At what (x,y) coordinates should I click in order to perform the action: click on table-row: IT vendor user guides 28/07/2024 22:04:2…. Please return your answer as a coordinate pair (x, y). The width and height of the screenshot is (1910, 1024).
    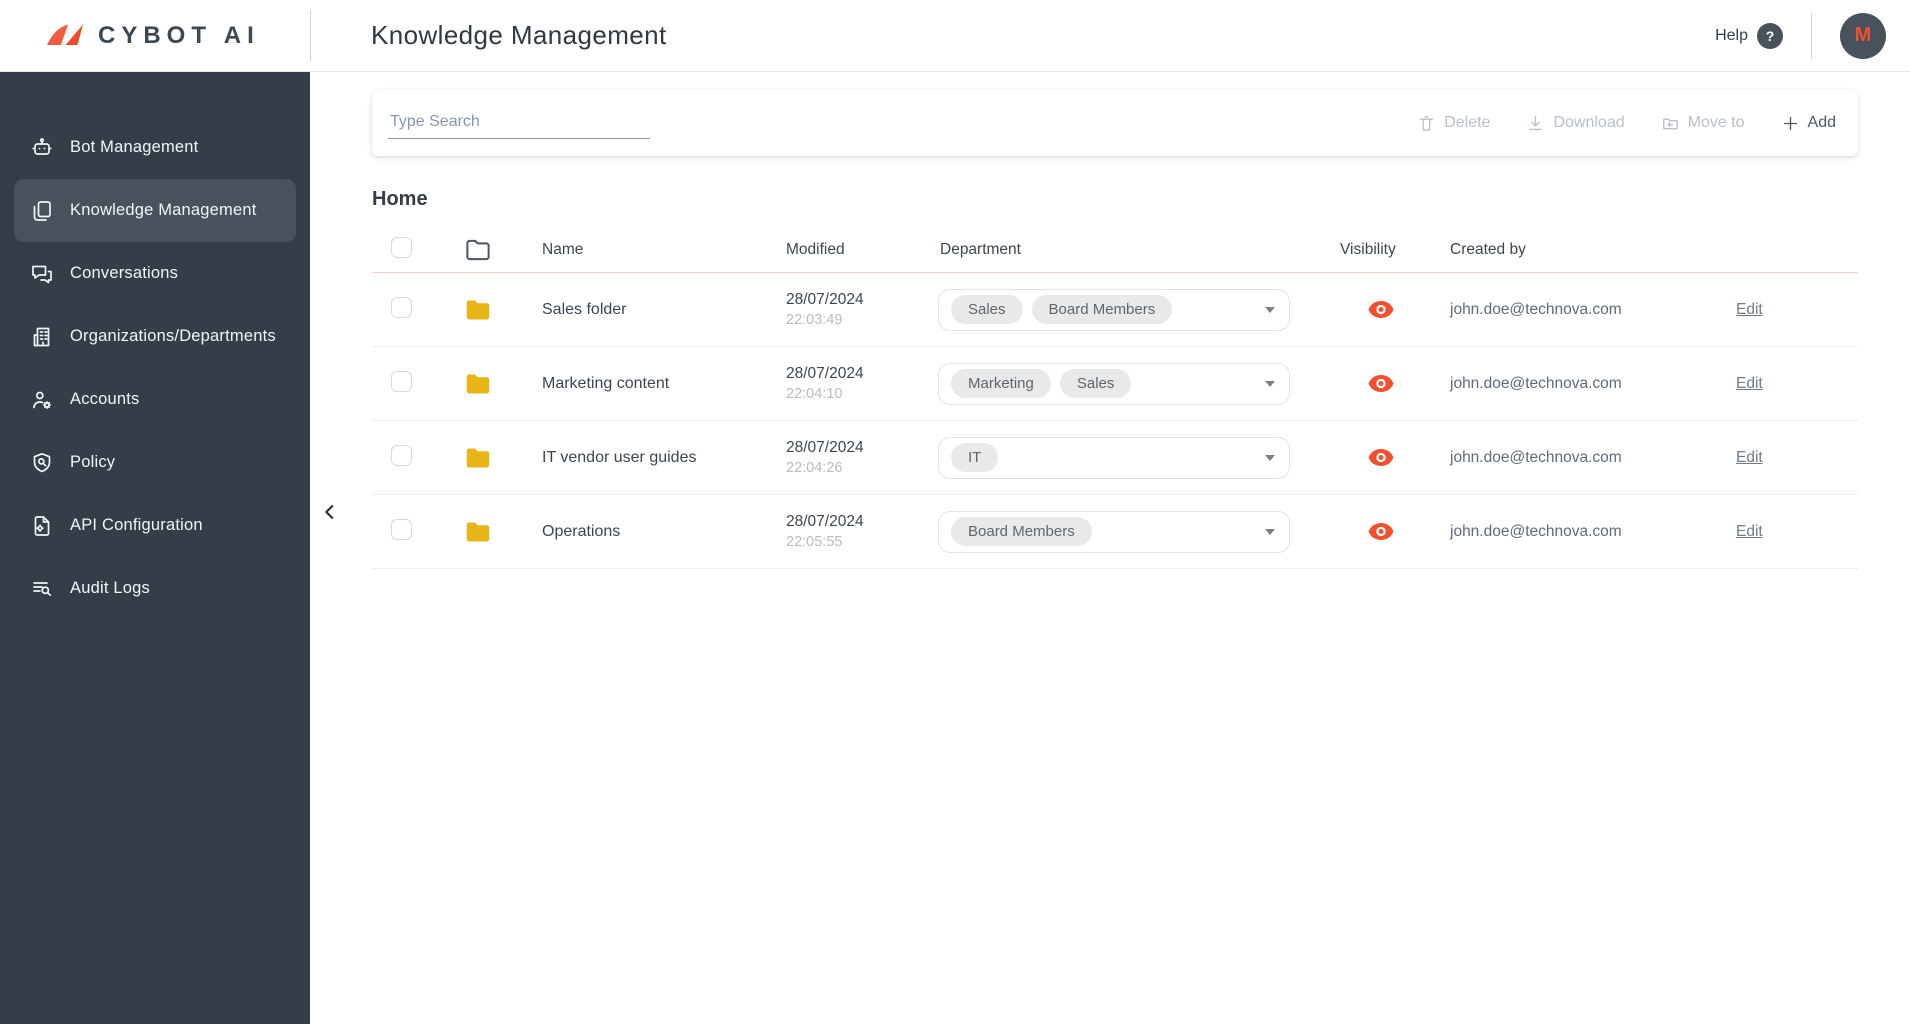
    Looking at the image, I should click on (1115, 458).